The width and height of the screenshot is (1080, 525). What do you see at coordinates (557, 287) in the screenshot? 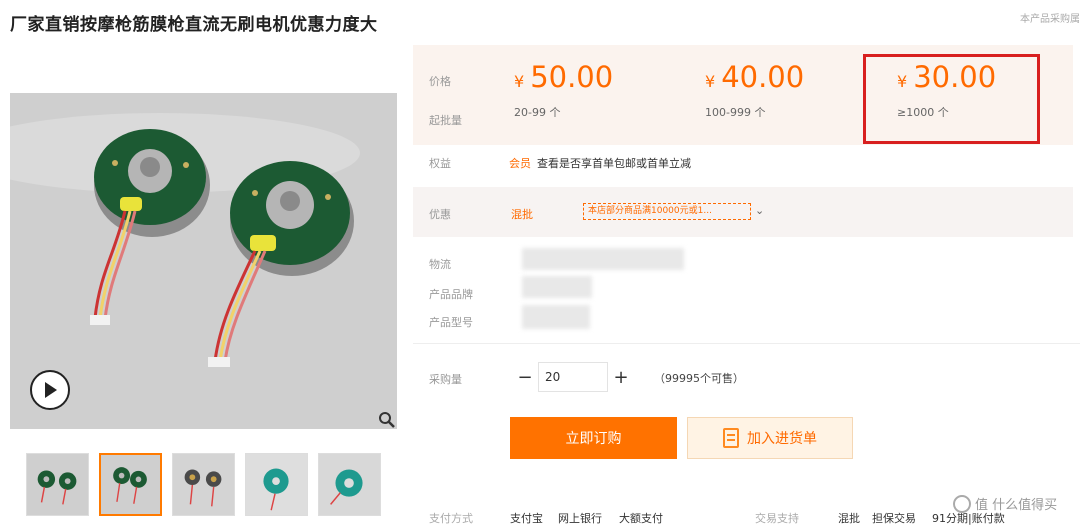
I see `brand-value-blurred` at bounding box center [557, 287].